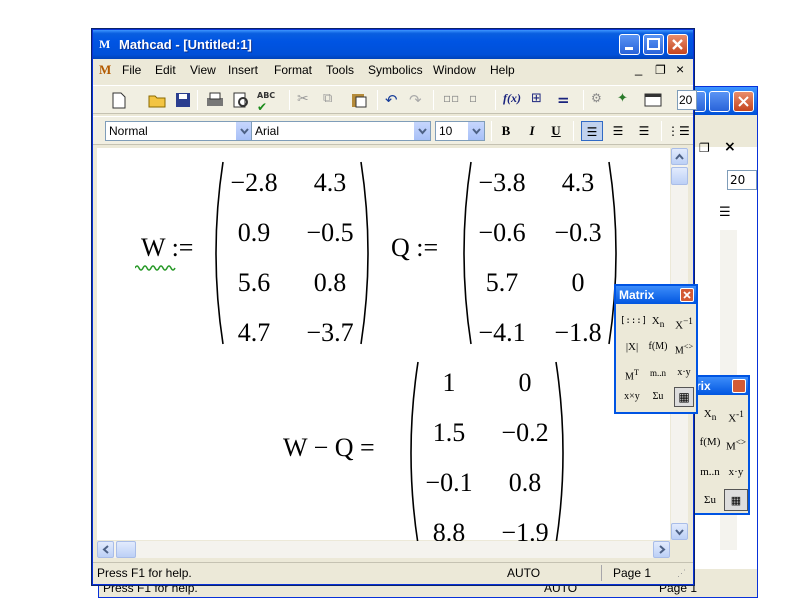 This screenshot has height=600, width=800. I want to click on menu-tools: Tools, so click(340, 70).